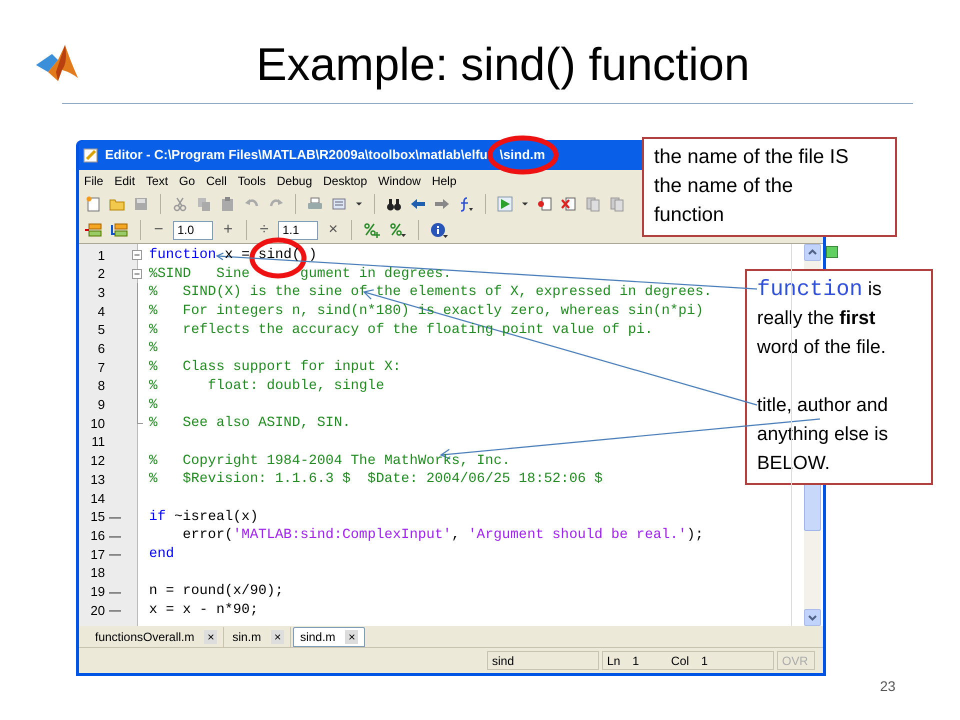  I want to click on line-number: 3, so click(100, 293).